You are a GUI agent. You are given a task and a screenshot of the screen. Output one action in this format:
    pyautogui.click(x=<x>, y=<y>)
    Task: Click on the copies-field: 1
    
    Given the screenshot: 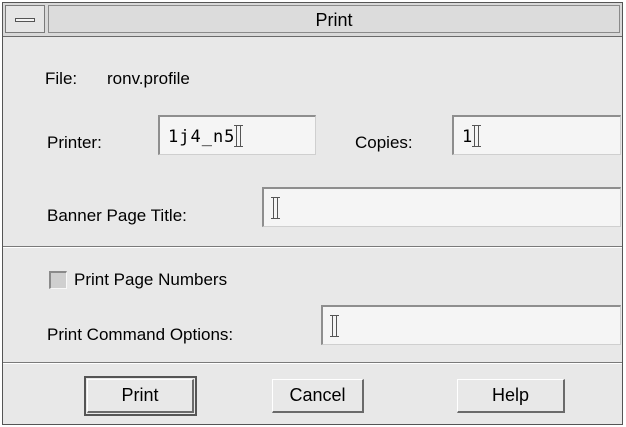 What is the action you would take?
    pyautogui.click(x=536, y=135)
    